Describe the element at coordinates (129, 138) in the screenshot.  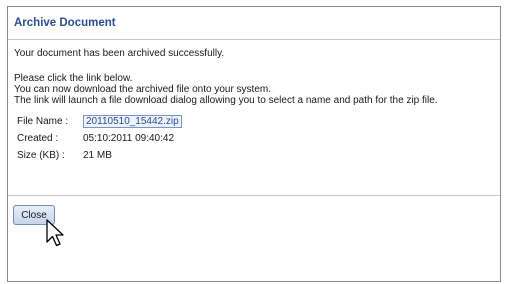
I see `created-value: 05:10:2011 09:40:42` at that location.